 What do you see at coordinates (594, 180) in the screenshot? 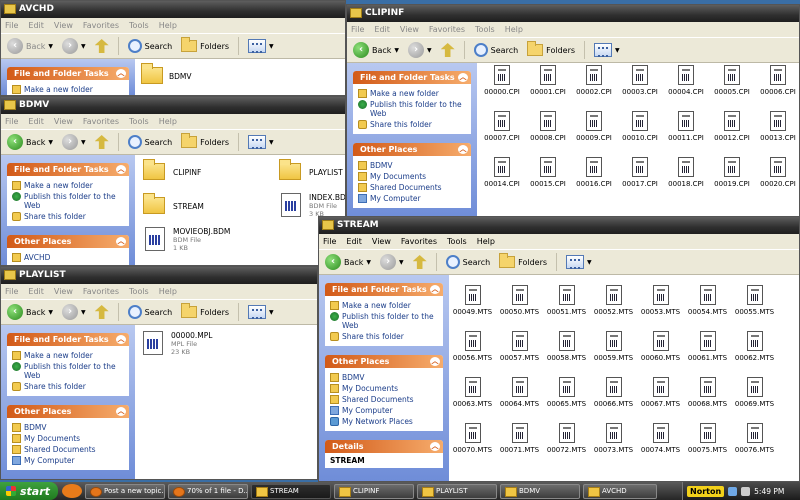
I see `cpi-file-item: 00016.CPI` at bounding box center [594, 180].